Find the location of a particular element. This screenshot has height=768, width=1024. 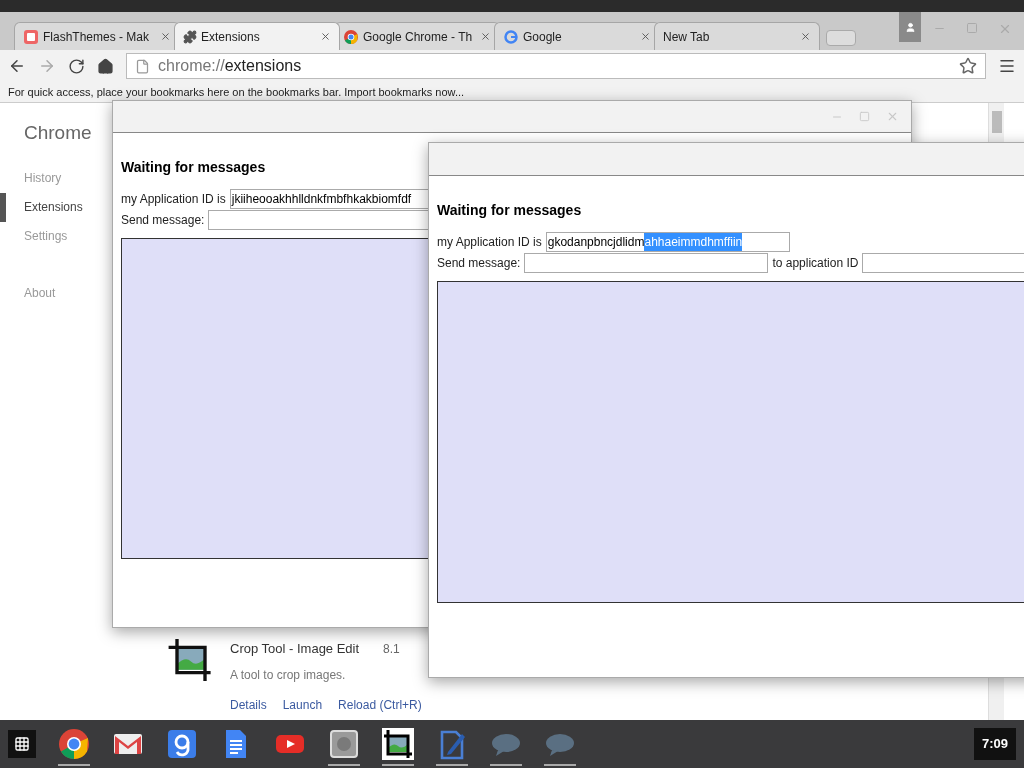

extension-link: Reload (Ctrl+R) is located at coordinates (380, 705).